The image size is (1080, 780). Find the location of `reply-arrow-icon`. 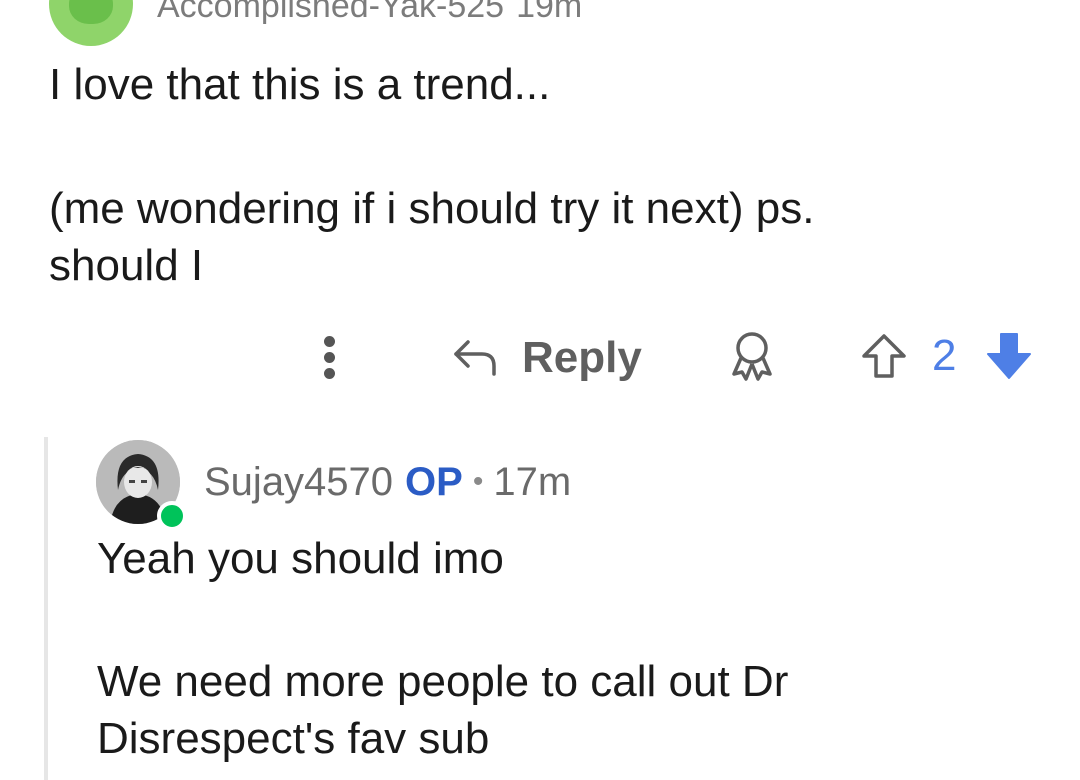

reply-arrow-icon is located at coordinates (475, 358).